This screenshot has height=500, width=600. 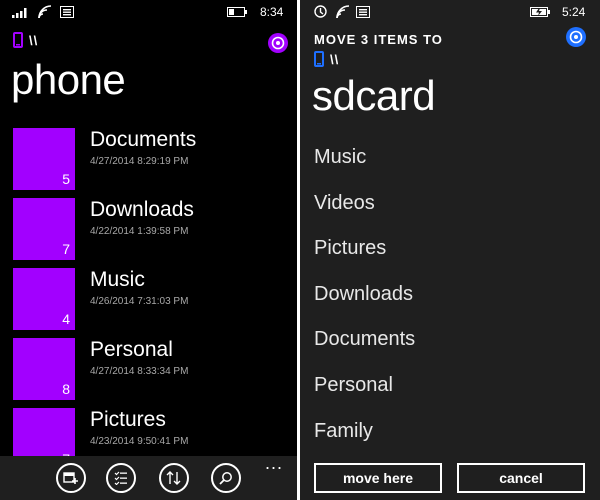 What do you see at coordinates (143, 139) in the screenshot?
I see `folder-name: Documents` at bounding box center [143, 139].